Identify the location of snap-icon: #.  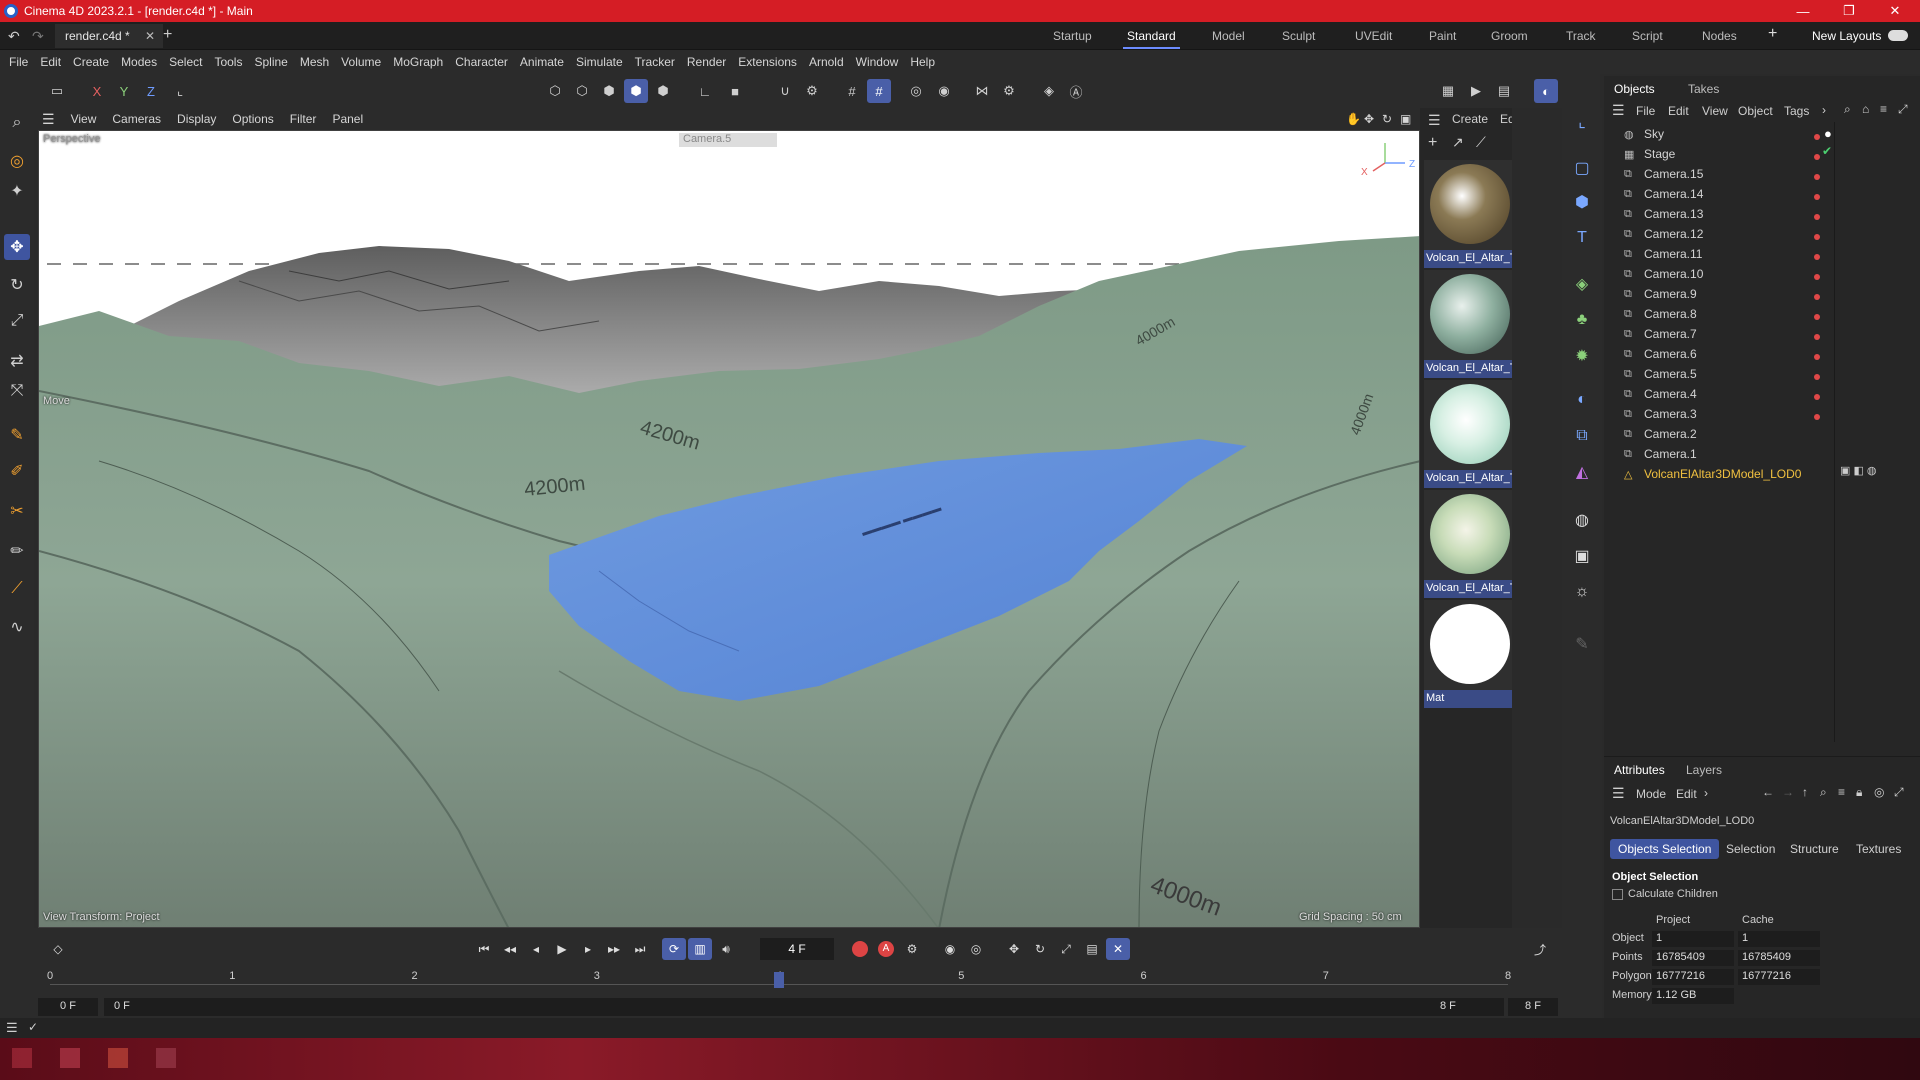
(879, 91).